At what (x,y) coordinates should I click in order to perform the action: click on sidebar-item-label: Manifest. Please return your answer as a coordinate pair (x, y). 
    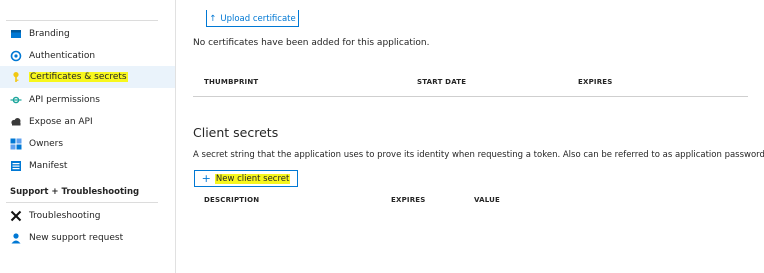
    Looking at the image, I should click on (48, 166).